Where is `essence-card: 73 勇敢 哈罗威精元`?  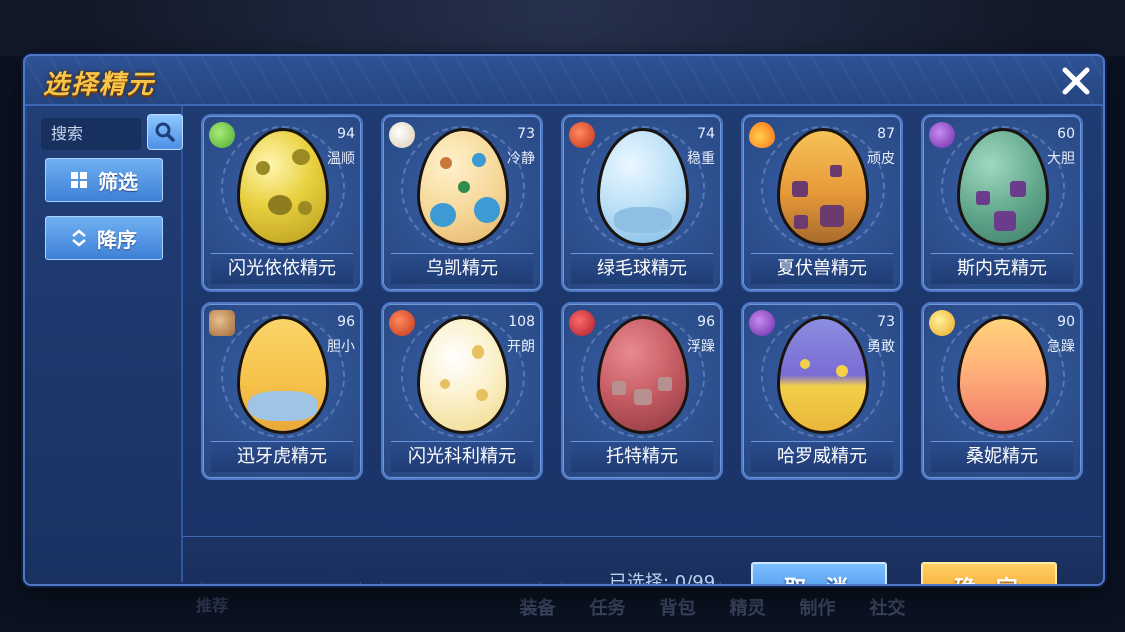
essence-card: 73 勇敢 哈罗威精元 is located at coordinates (822, 391).